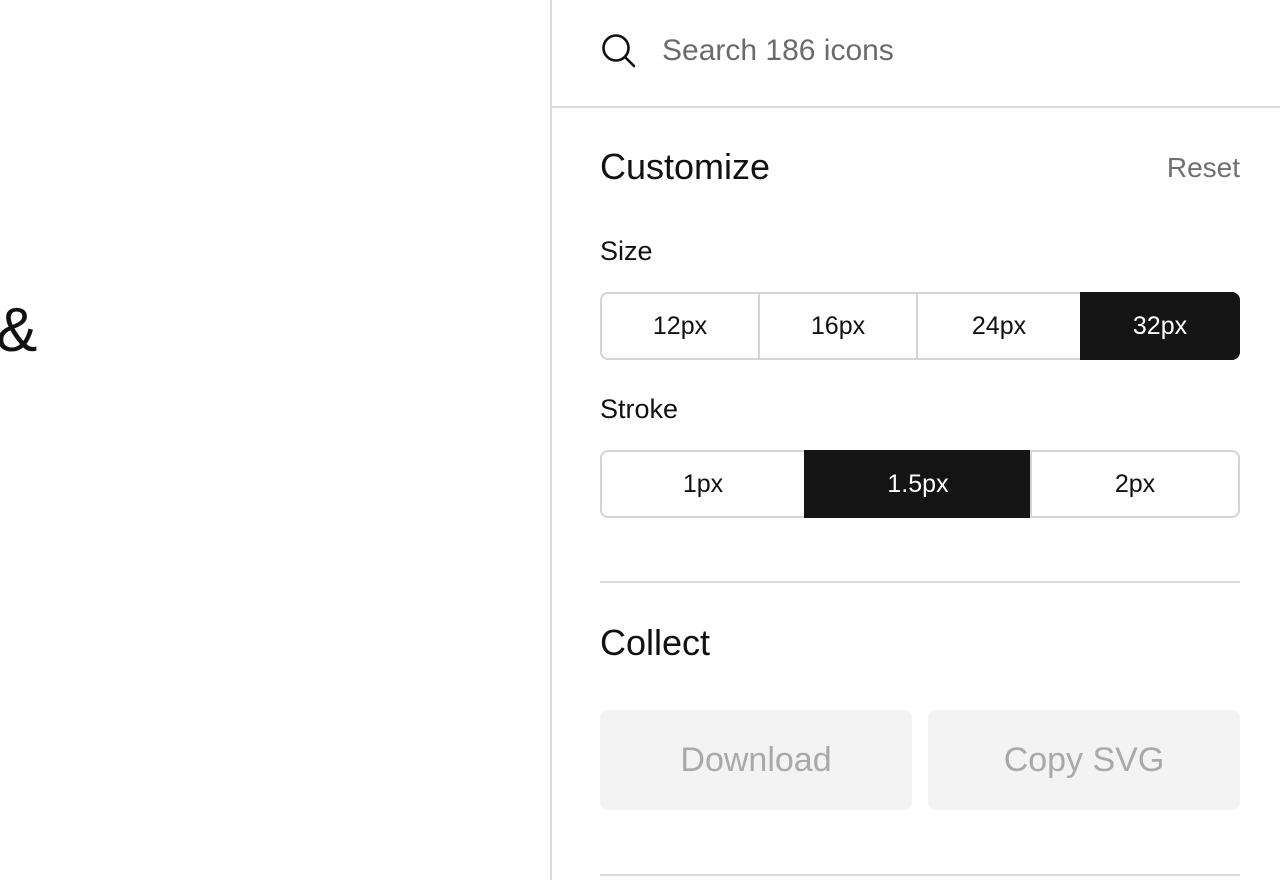 The height and width of the screenshot is (880, 1280). Describe the element at coordinates (19, 330) in the screenshot. I see `preview-glyph: &` at that location.